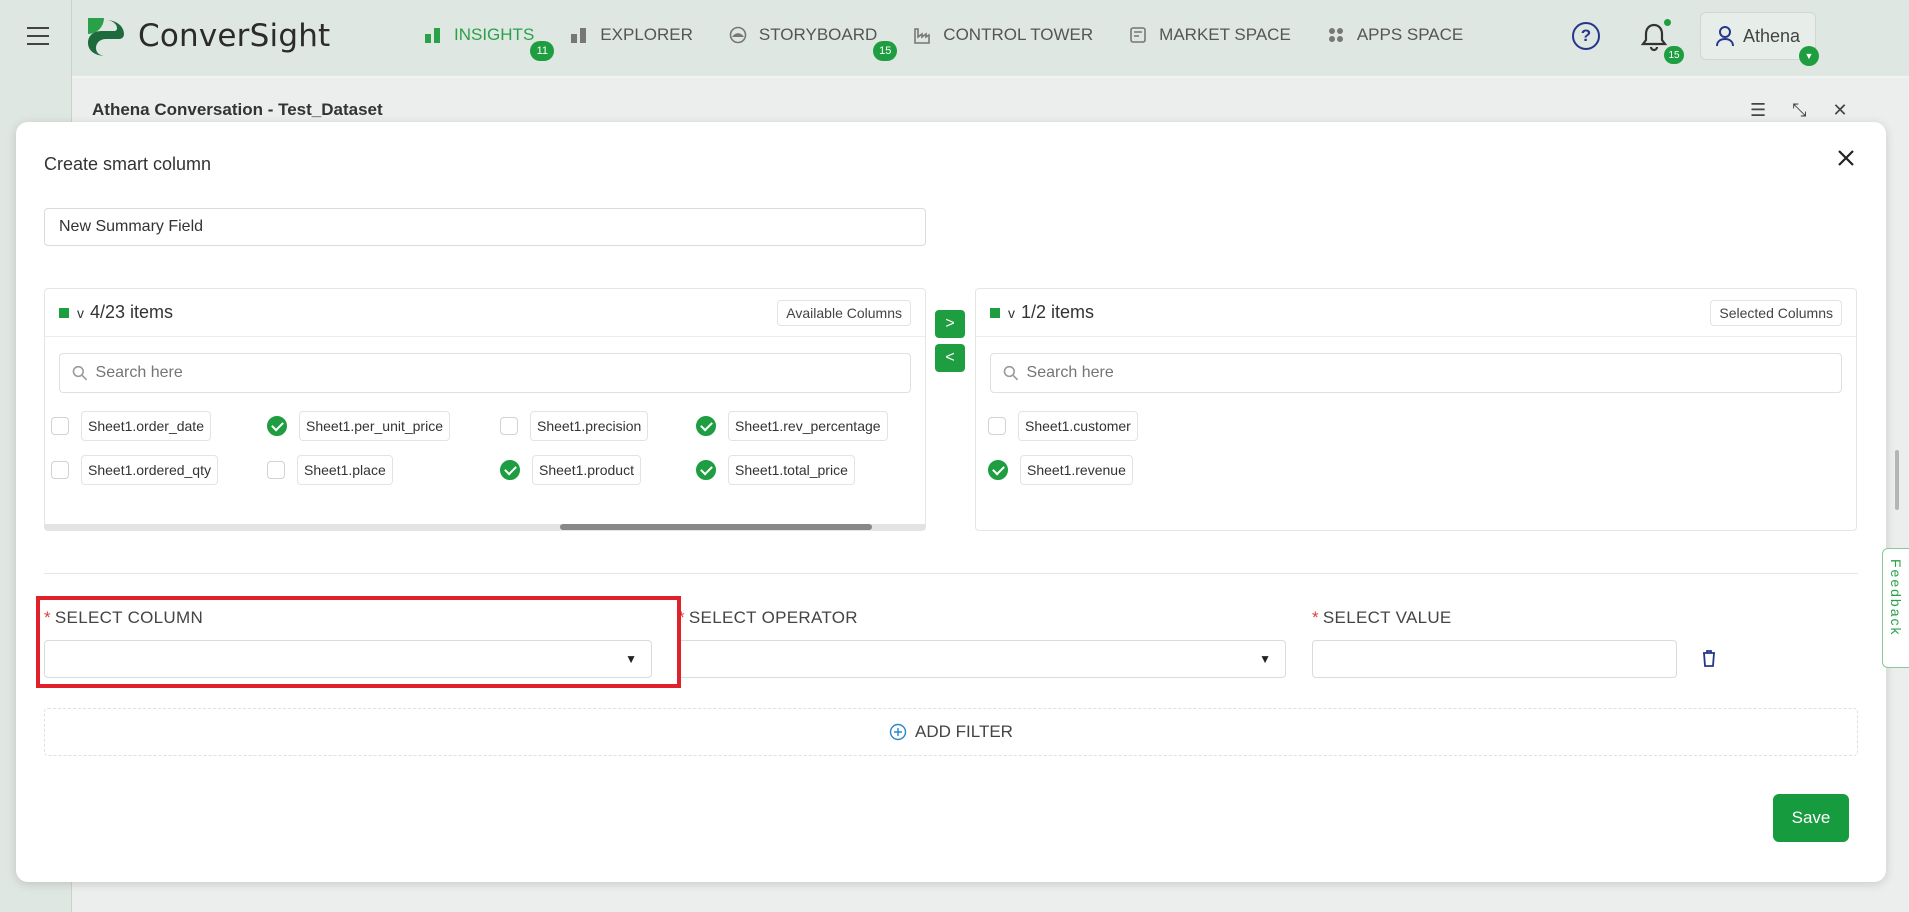 The width and height of the screenshot is (1909, 912). Describe the element at coordinates (1725, 36) in the screenshot. I see `user-icon` at that location.